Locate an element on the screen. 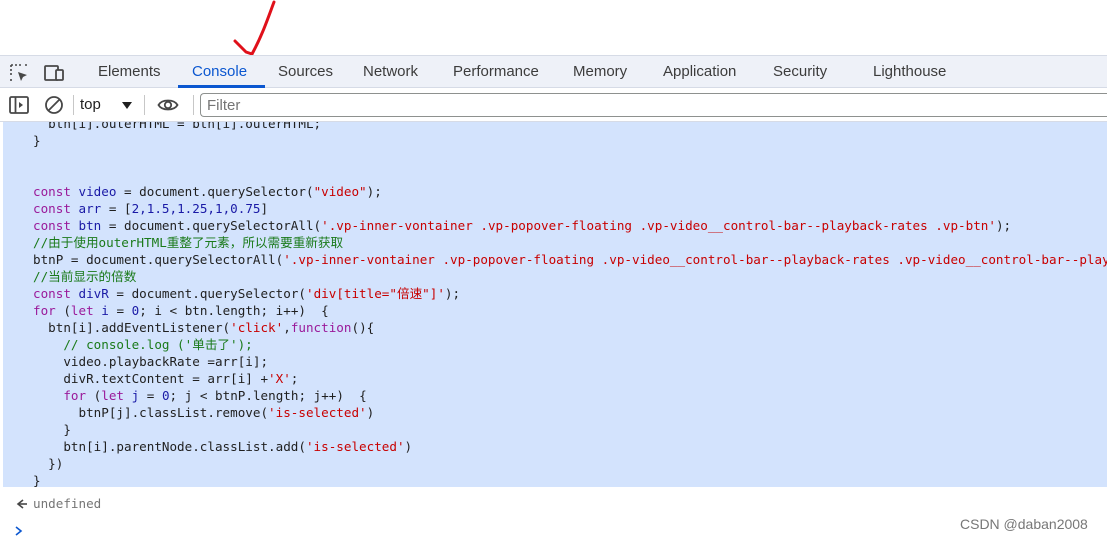 The width and height of the screenshot is (1107, 540). console-toolbar: top is located at coordinates (553, 105).